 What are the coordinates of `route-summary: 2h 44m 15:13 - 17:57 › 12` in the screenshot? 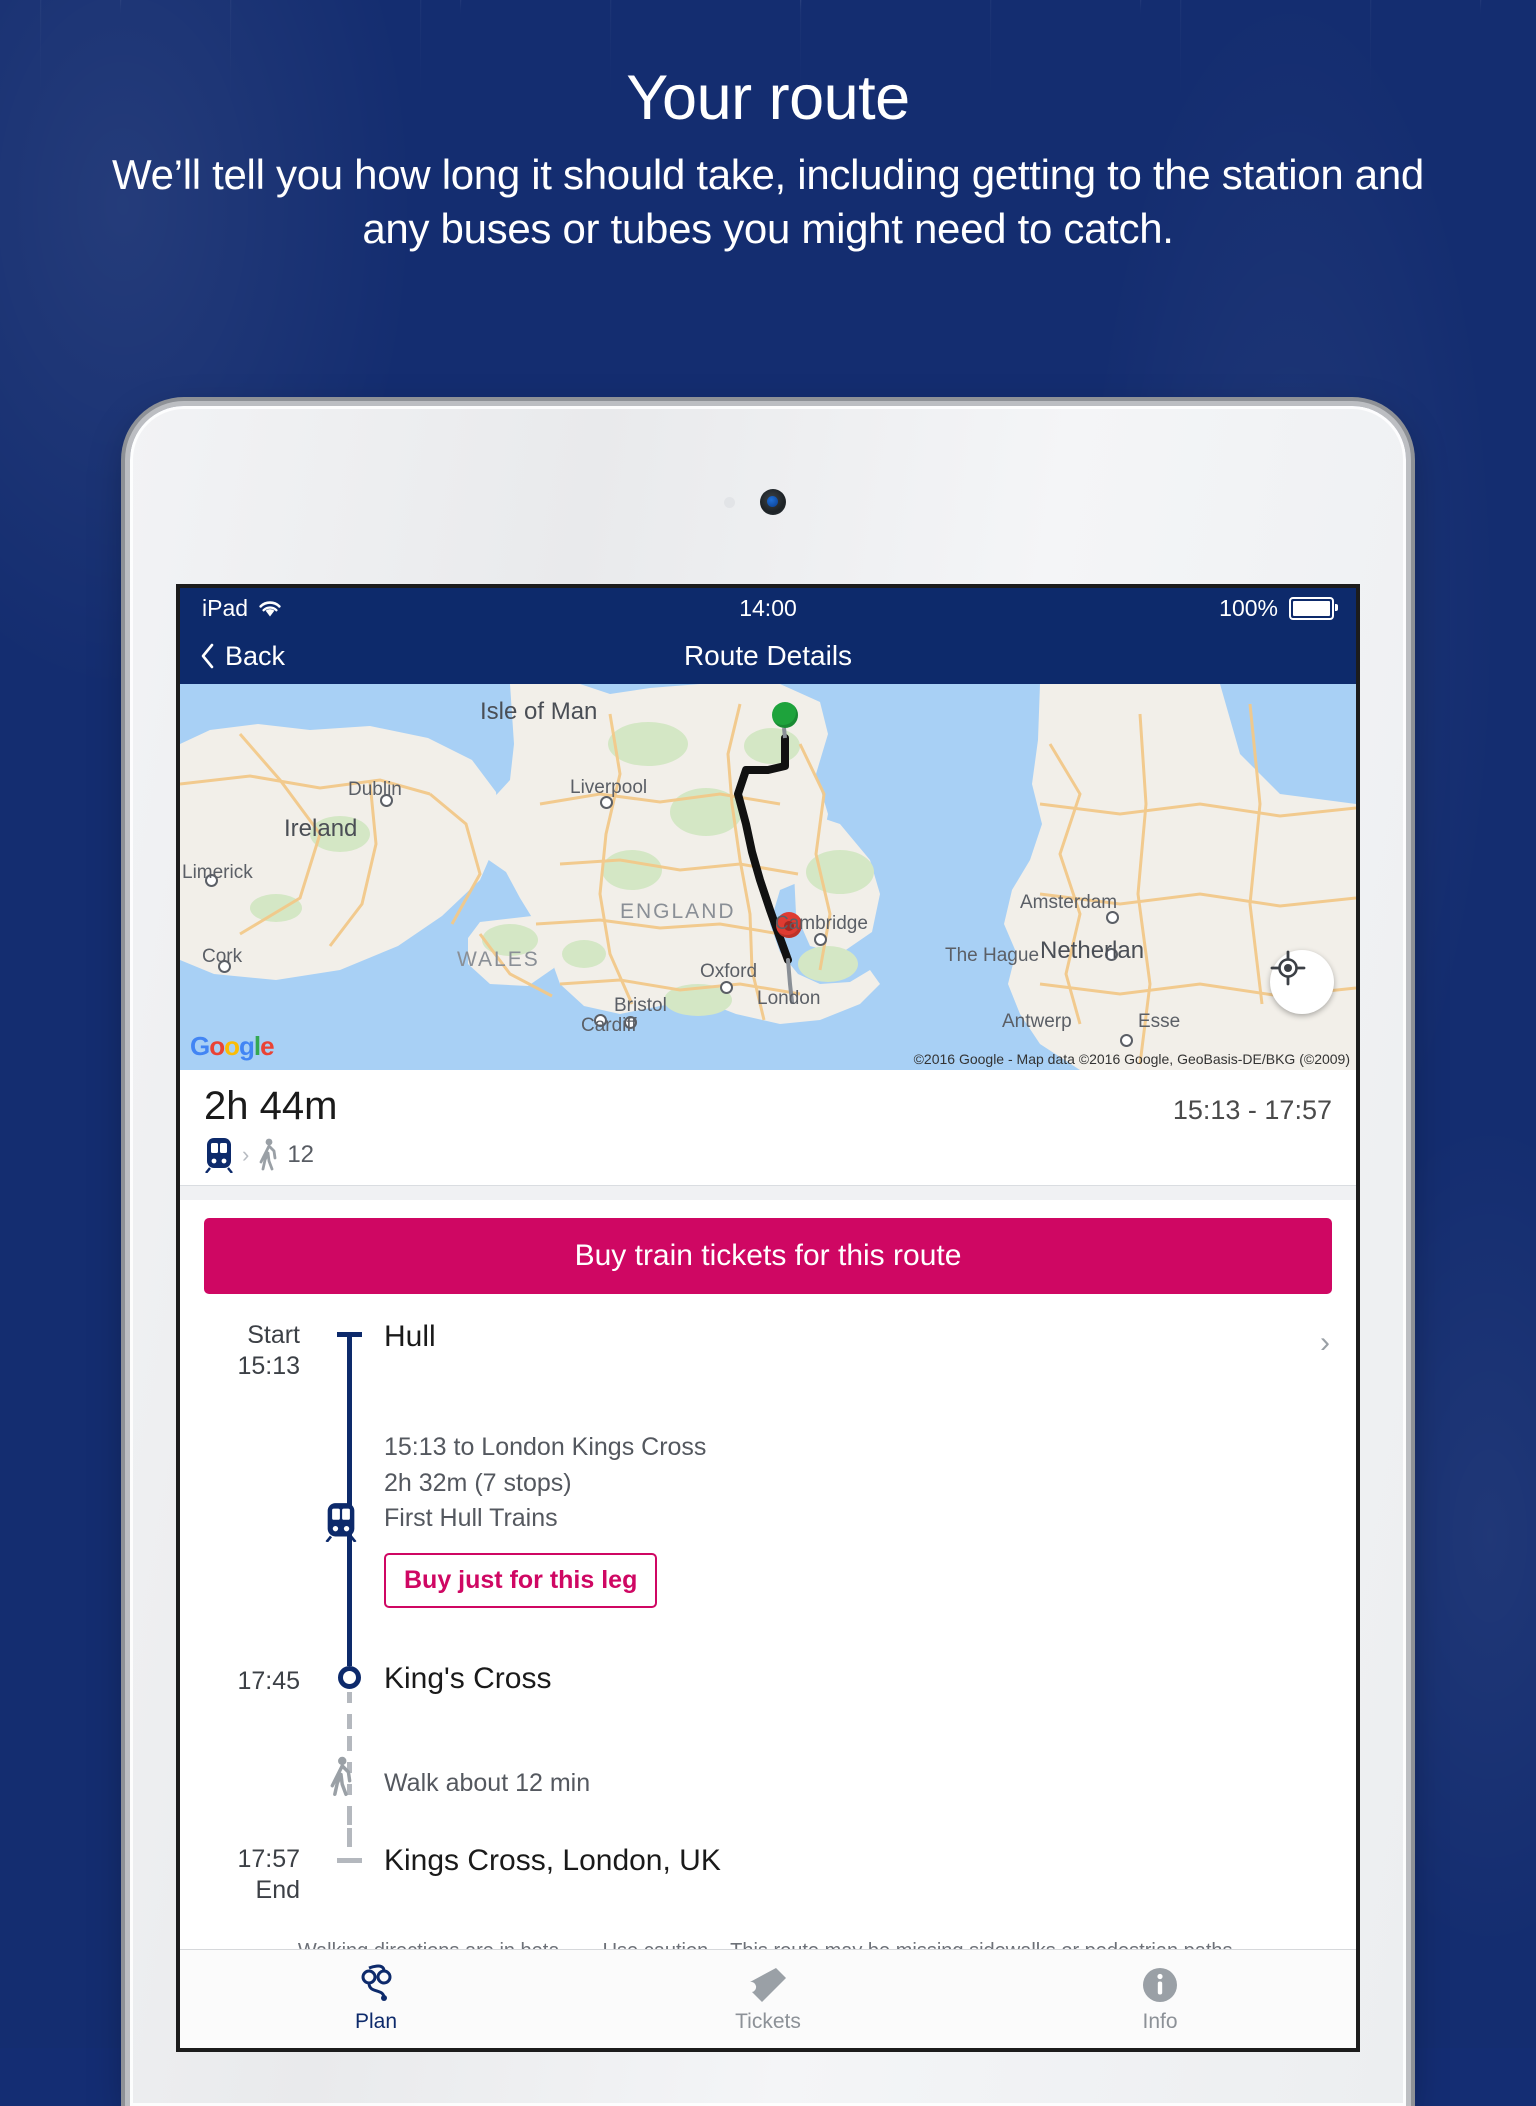 It's located at (768, 1128).